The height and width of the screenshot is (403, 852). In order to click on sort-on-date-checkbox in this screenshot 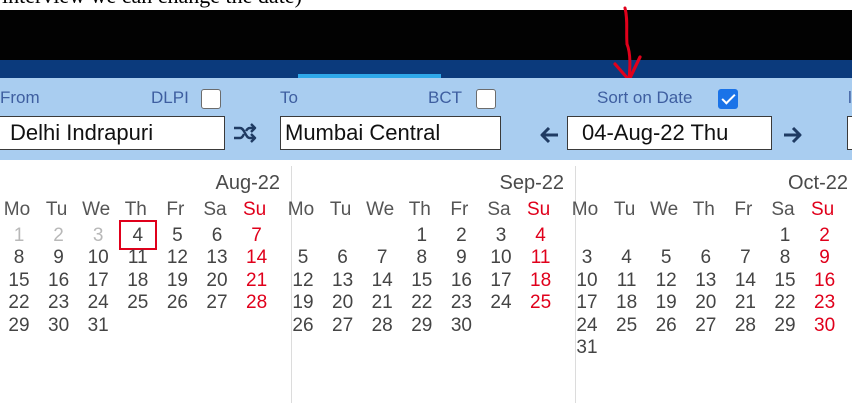, I will do `click(728, 99)`.